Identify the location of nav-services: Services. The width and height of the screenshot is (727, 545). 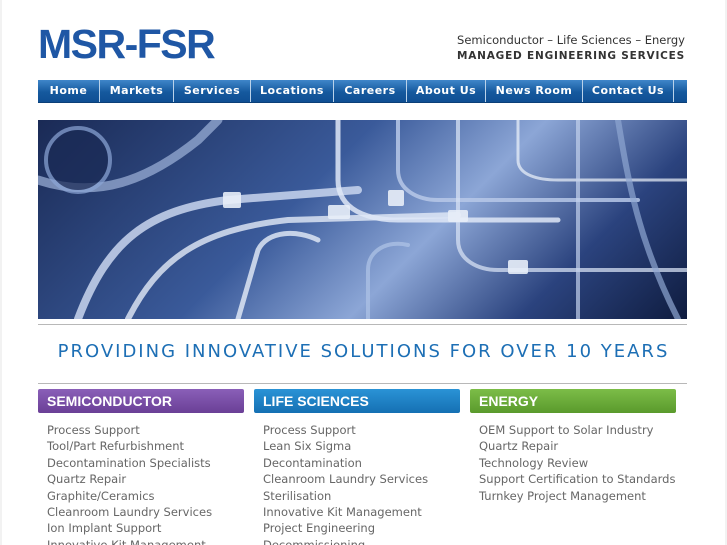
(212, 91).